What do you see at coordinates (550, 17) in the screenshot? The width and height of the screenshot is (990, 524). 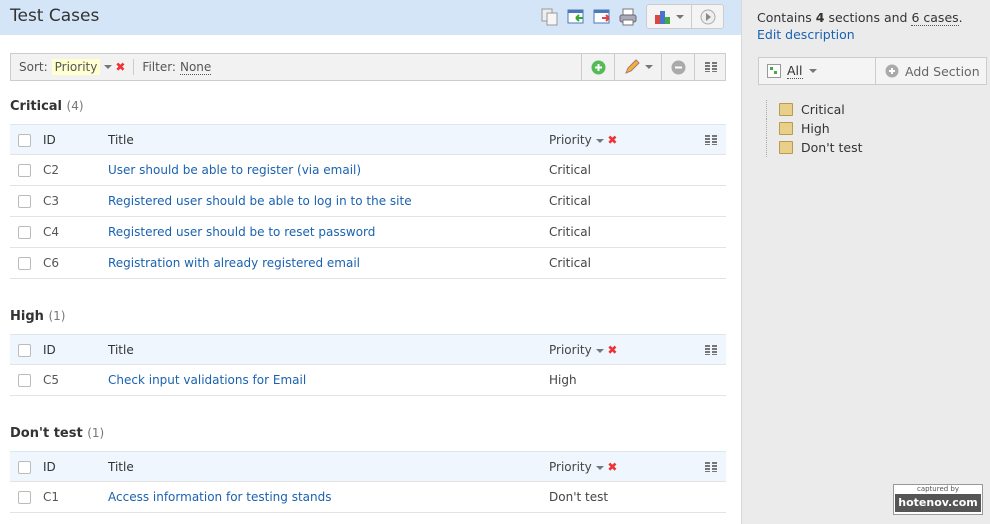 I see `copy-icon` at bounding box center [550, 17].